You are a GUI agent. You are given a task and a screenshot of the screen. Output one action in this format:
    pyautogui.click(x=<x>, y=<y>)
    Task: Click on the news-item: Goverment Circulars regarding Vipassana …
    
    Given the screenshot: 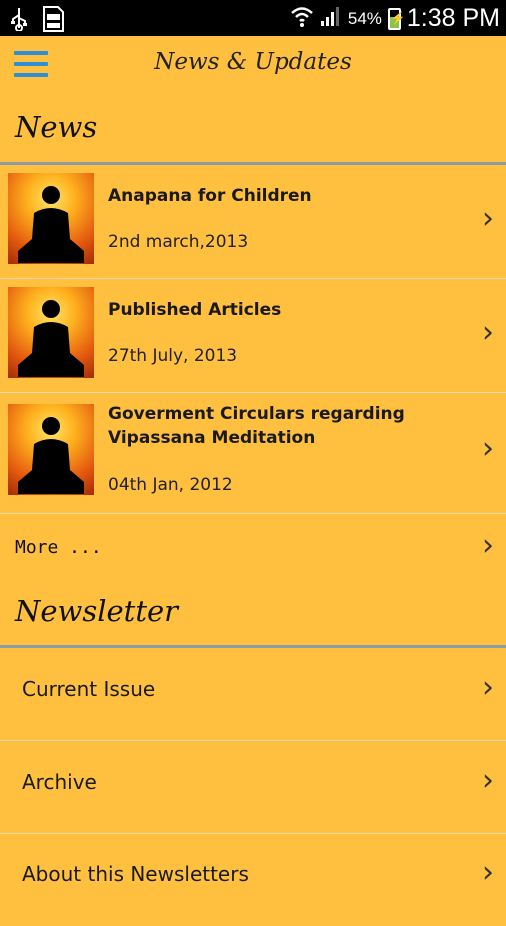 What is the action you would take?
    pyautogui.click(x=253, y=453)
    